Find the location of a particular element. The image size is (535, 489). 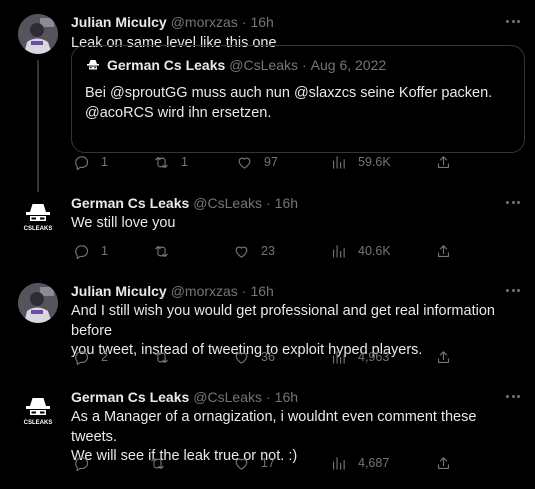

view-count: 4,963 is located at coordinates (374, 357).